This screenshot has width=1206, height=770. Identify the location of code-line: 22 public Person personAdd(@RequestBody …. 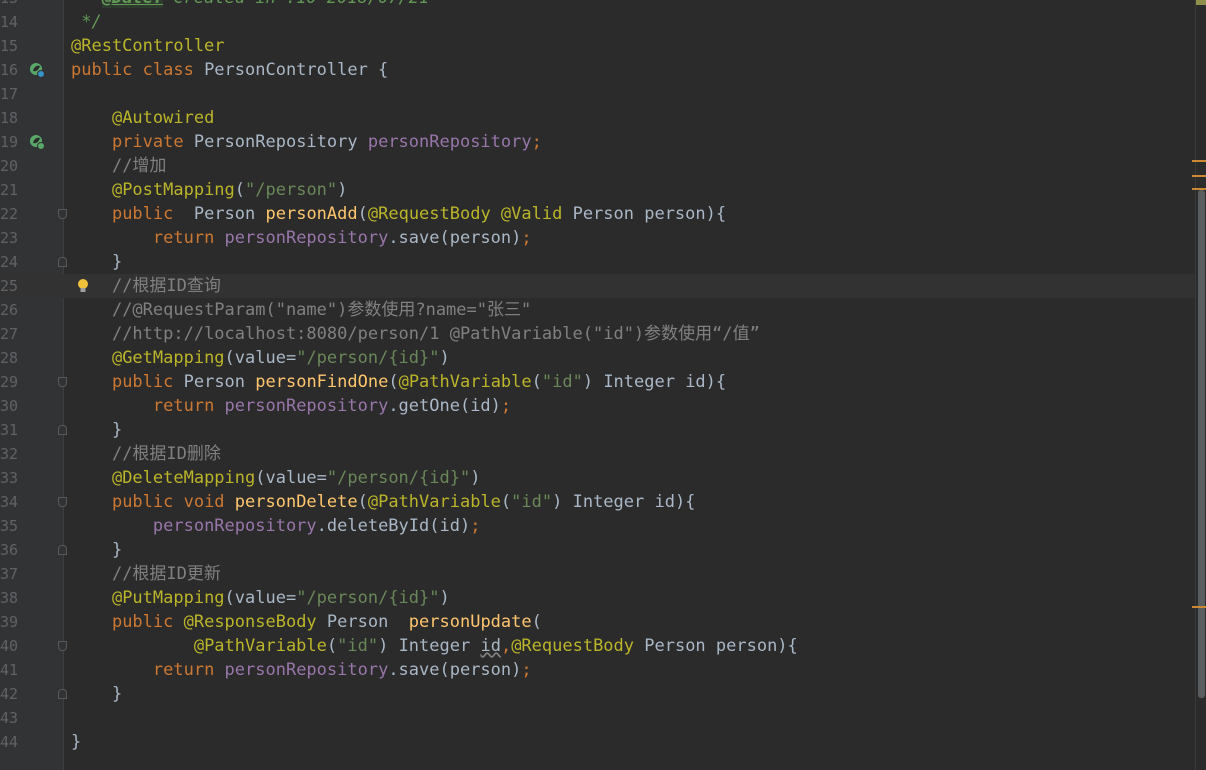
(598, 214).